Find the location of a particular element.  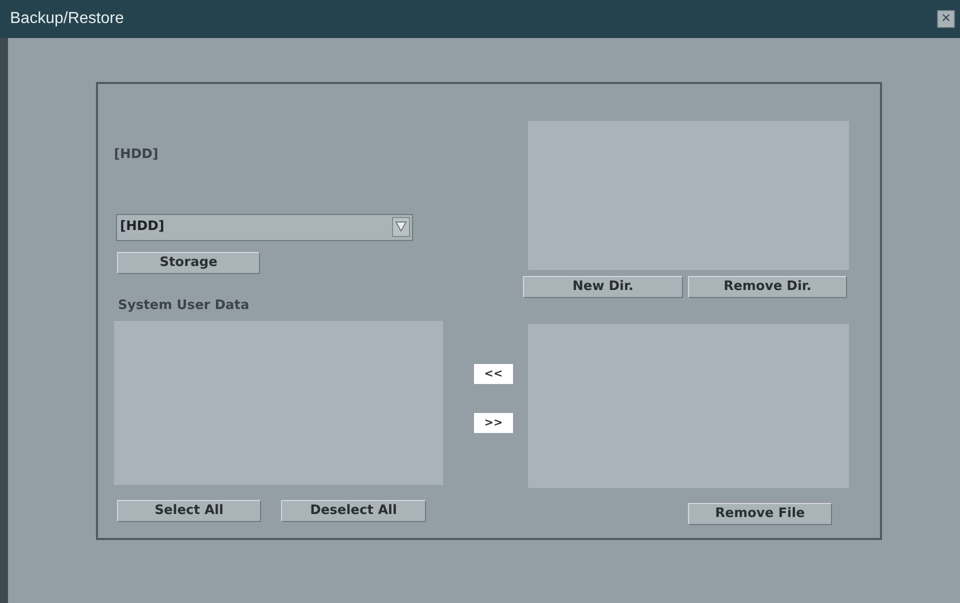

device-label: [HDD] is located at coordinates (137, 155).